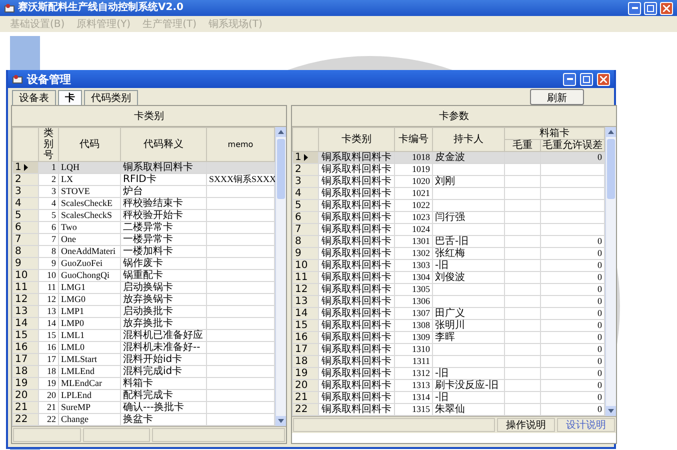 This screenshot has height=450, width=677. I want to click on table-cell: 放弃换批卡, so click(163, 324).